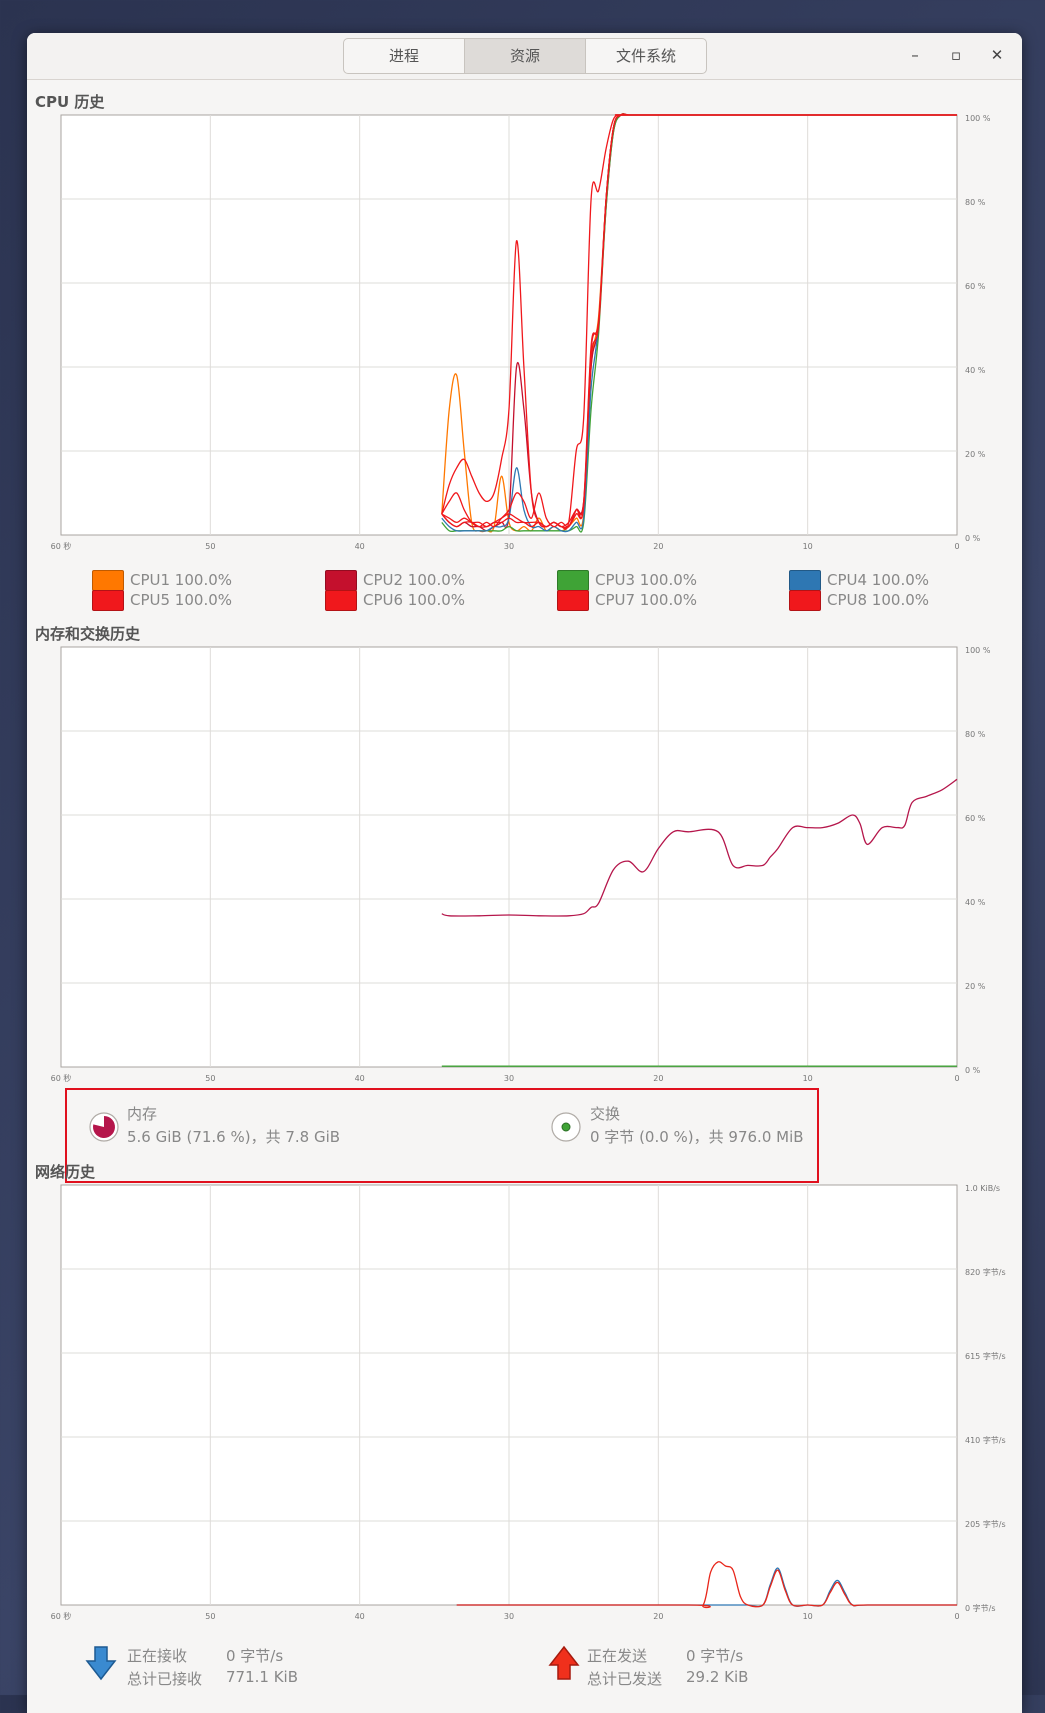 Image resolution: width=1045 pixels, height=1713 pixels. What do you see at coordinates (982, 1188) in the screenshot?
I see `network-y-tick-label: 1.0 KiB/s` at bounding box center [982, 1188].